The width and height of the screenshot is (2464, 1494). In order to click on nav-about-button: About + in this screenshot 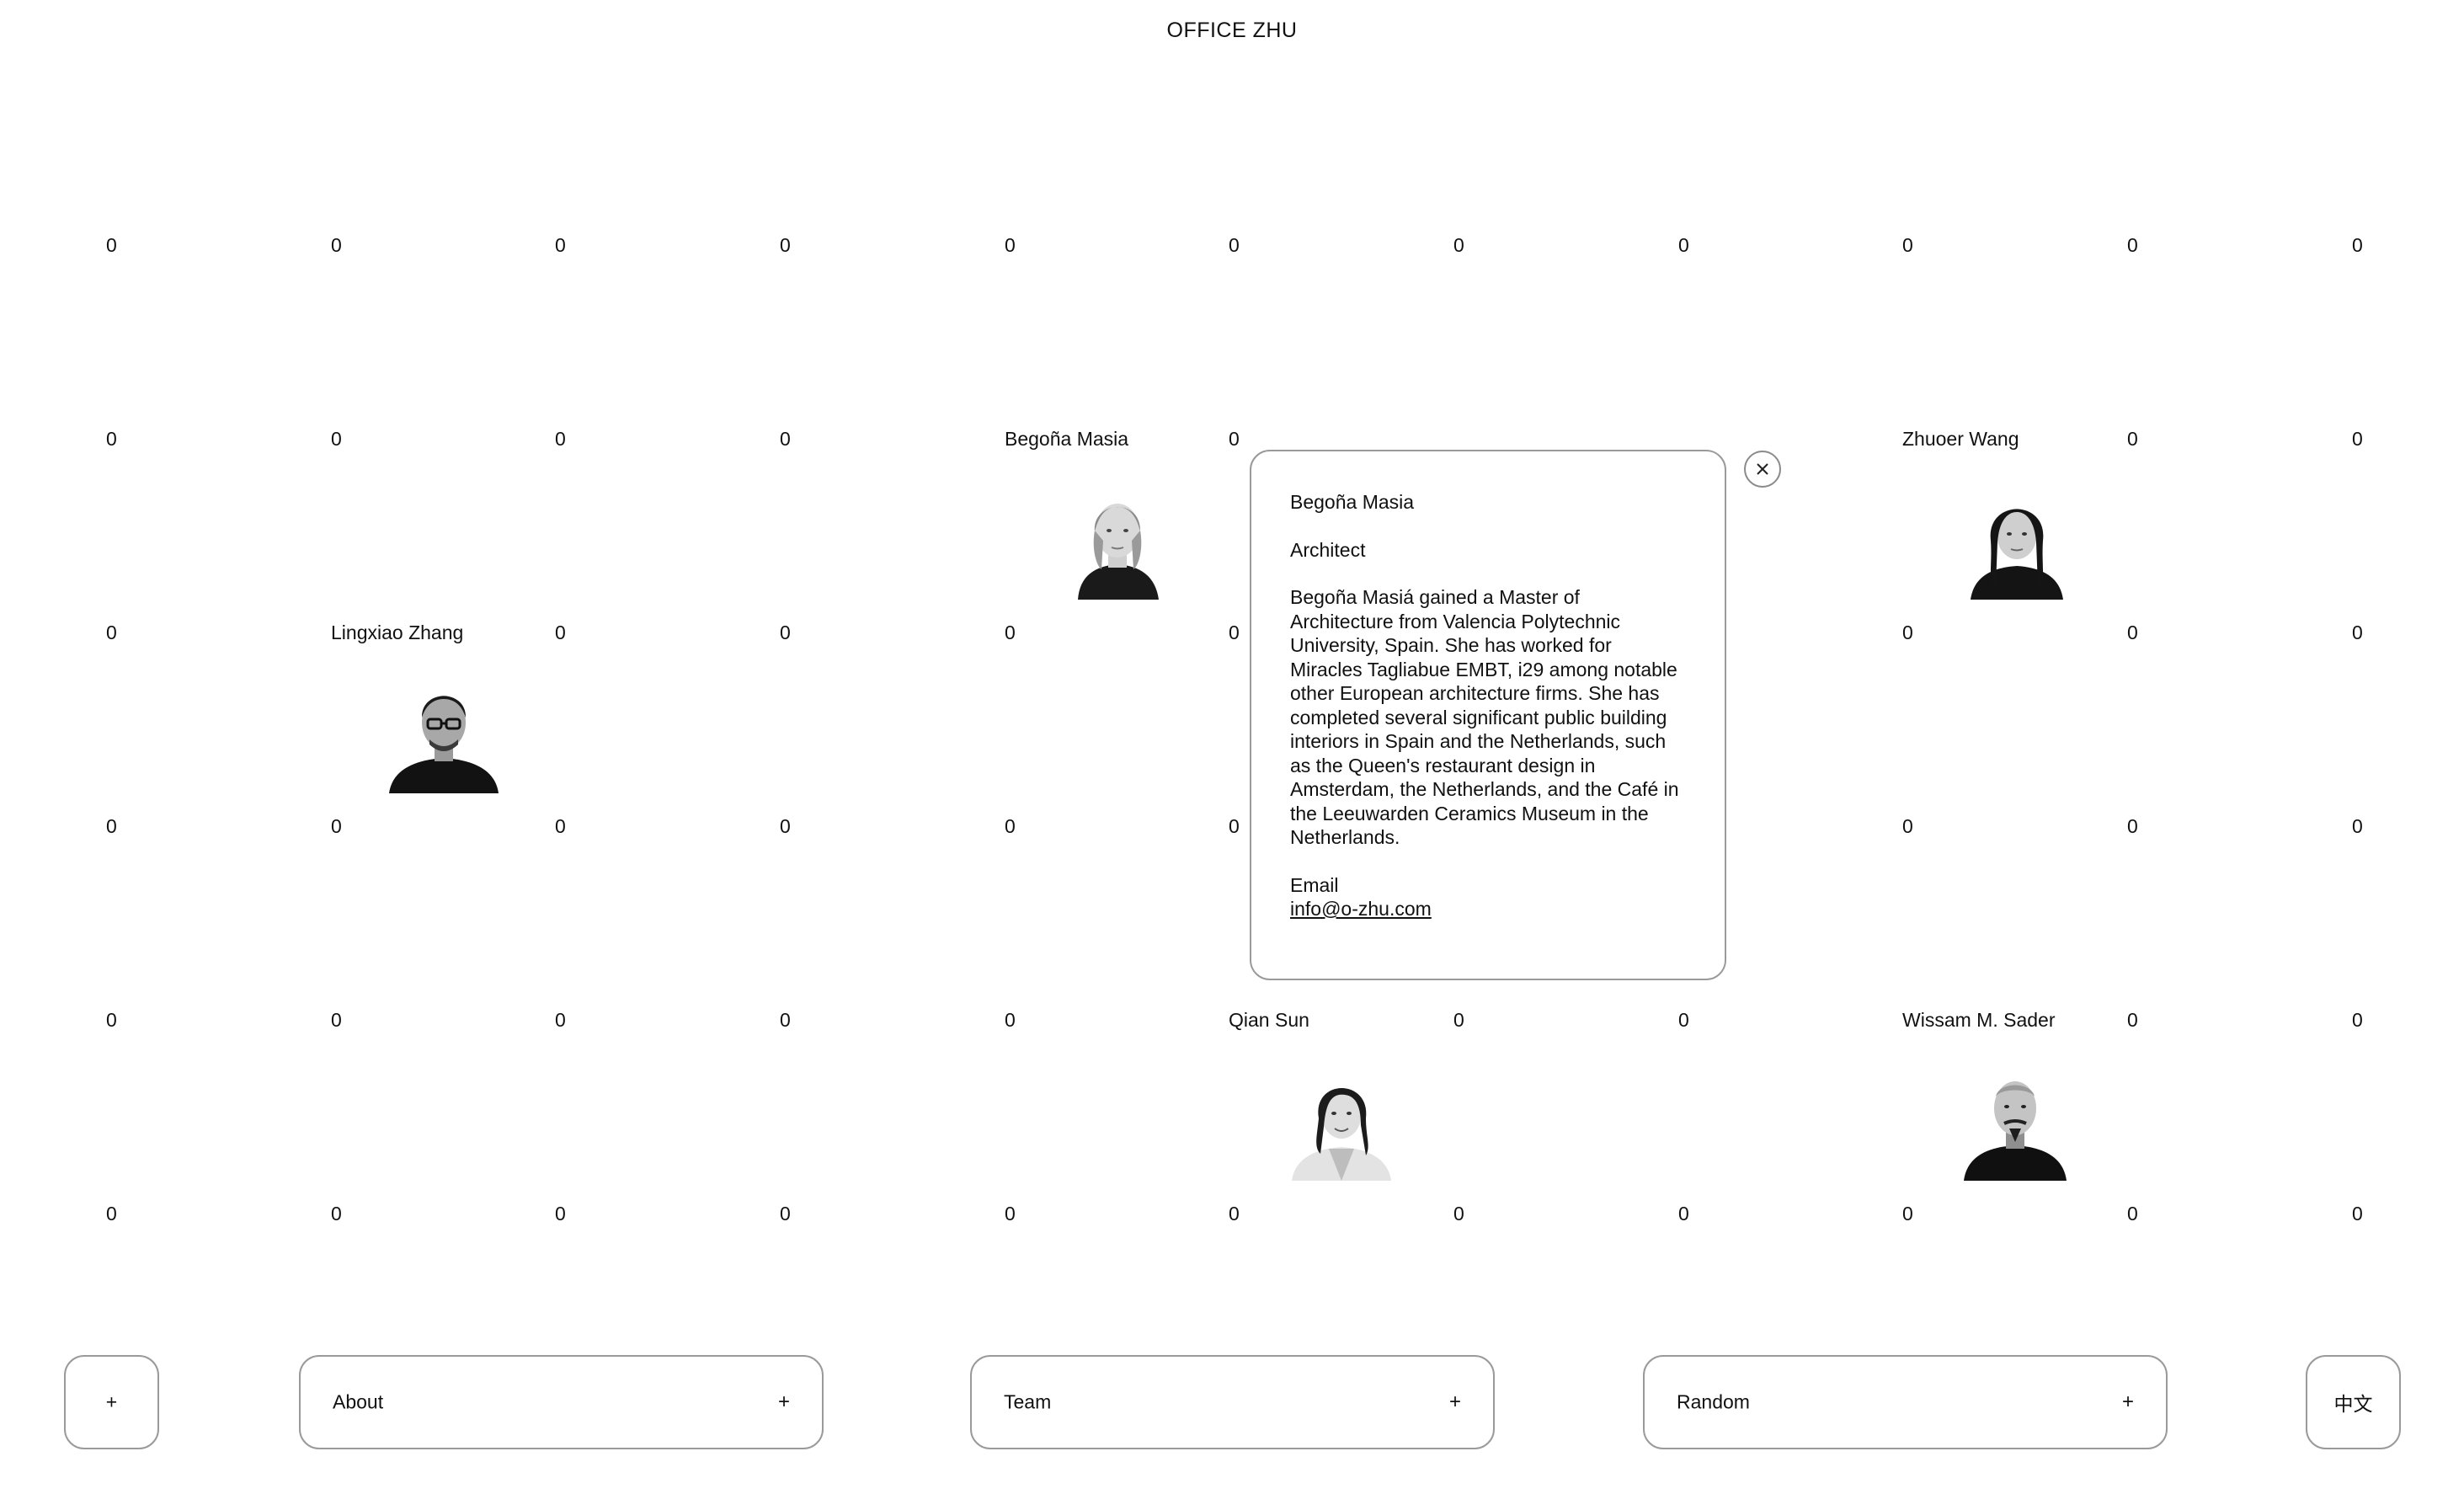, I will do `click(561, 1402)`.